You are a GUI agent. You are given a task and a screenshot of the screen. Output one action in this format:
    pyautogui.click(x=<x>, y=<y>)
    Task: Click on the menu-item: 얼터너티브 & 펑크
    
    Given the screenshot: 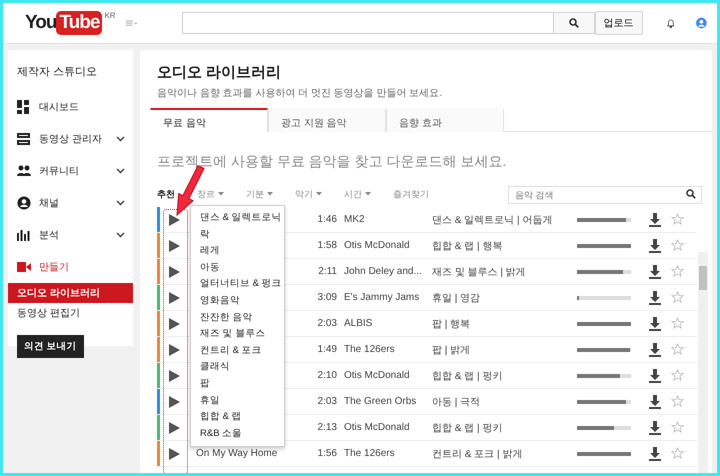 What is the action you would take?
    pyautogui.click(x=237, y=284)
    